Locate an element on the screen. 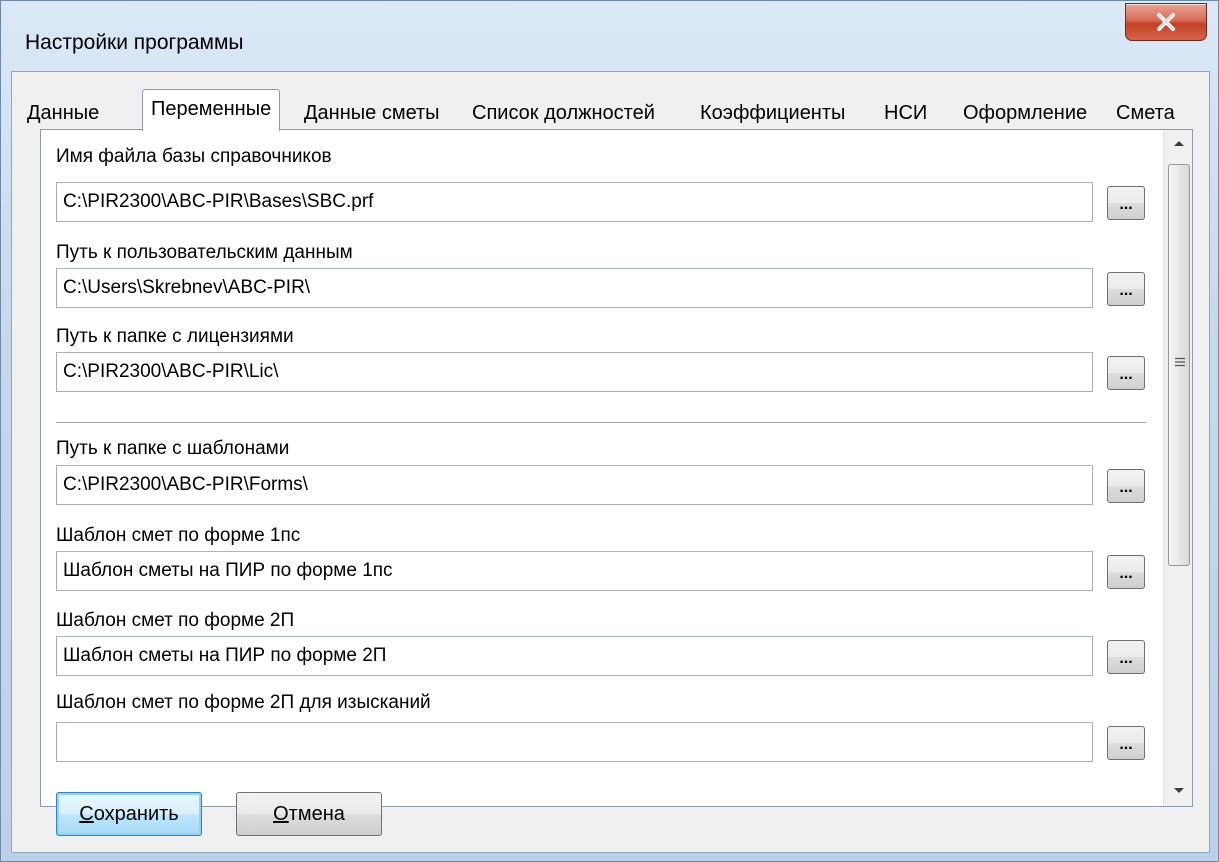 The image size is (1219, 862). template-2p-field is located at coordinates (574, 656).